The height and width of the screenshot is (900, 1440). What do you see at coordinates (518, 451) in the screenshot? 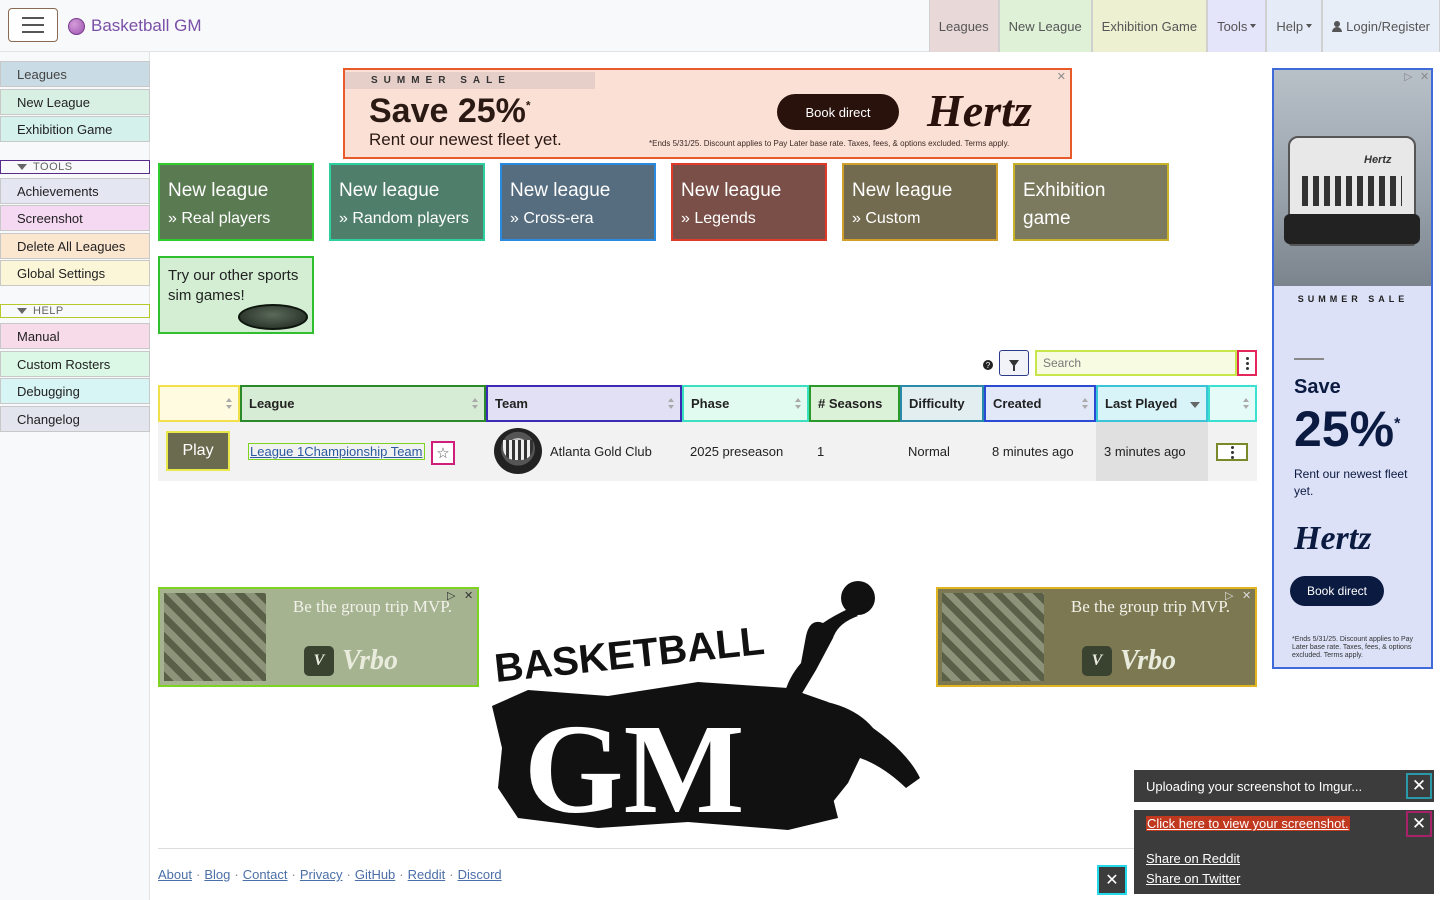
I see `team-logo` at bounding box center [518, 451].